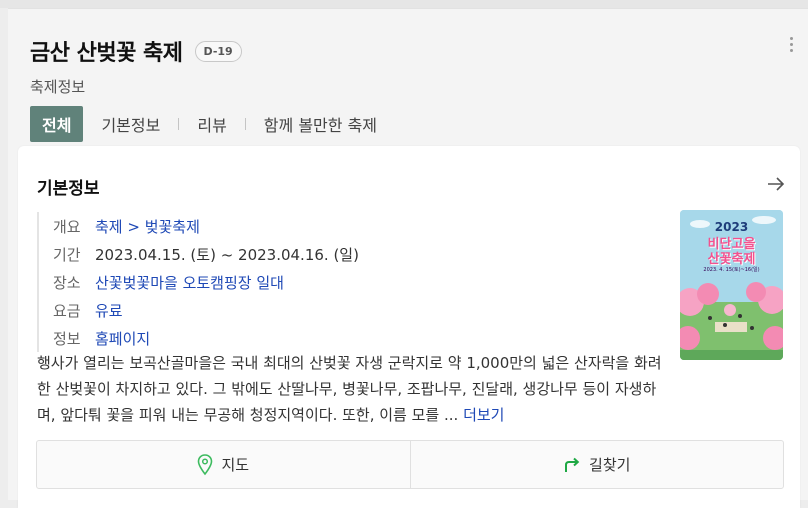  I want to click on info-label: 장소, so click(67, 282).